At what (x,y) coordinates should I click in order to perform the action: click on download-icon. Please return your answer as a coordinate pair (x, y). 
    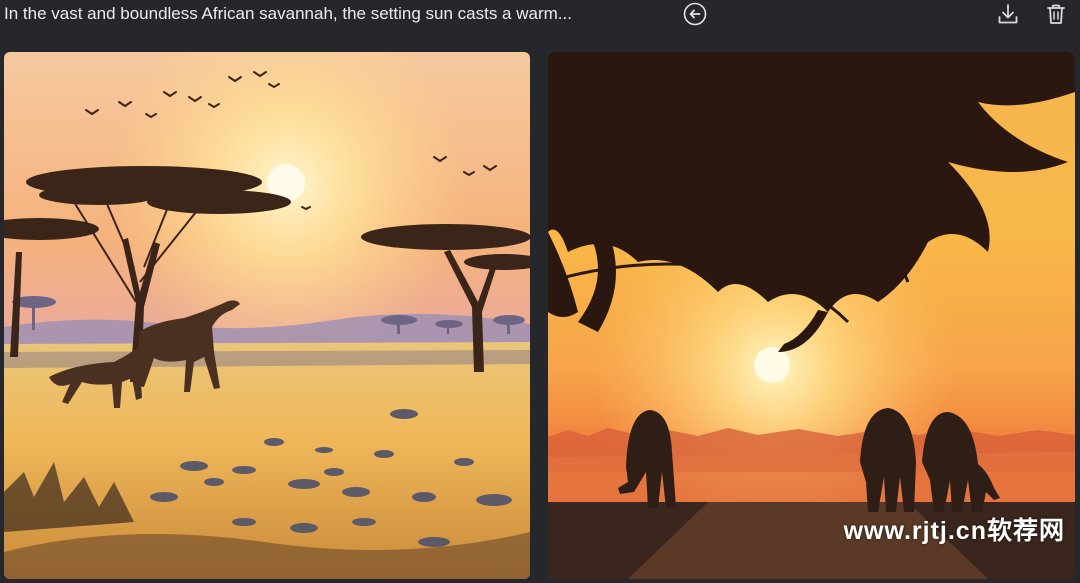
    Looking at the image, I should click on (1008, 14).